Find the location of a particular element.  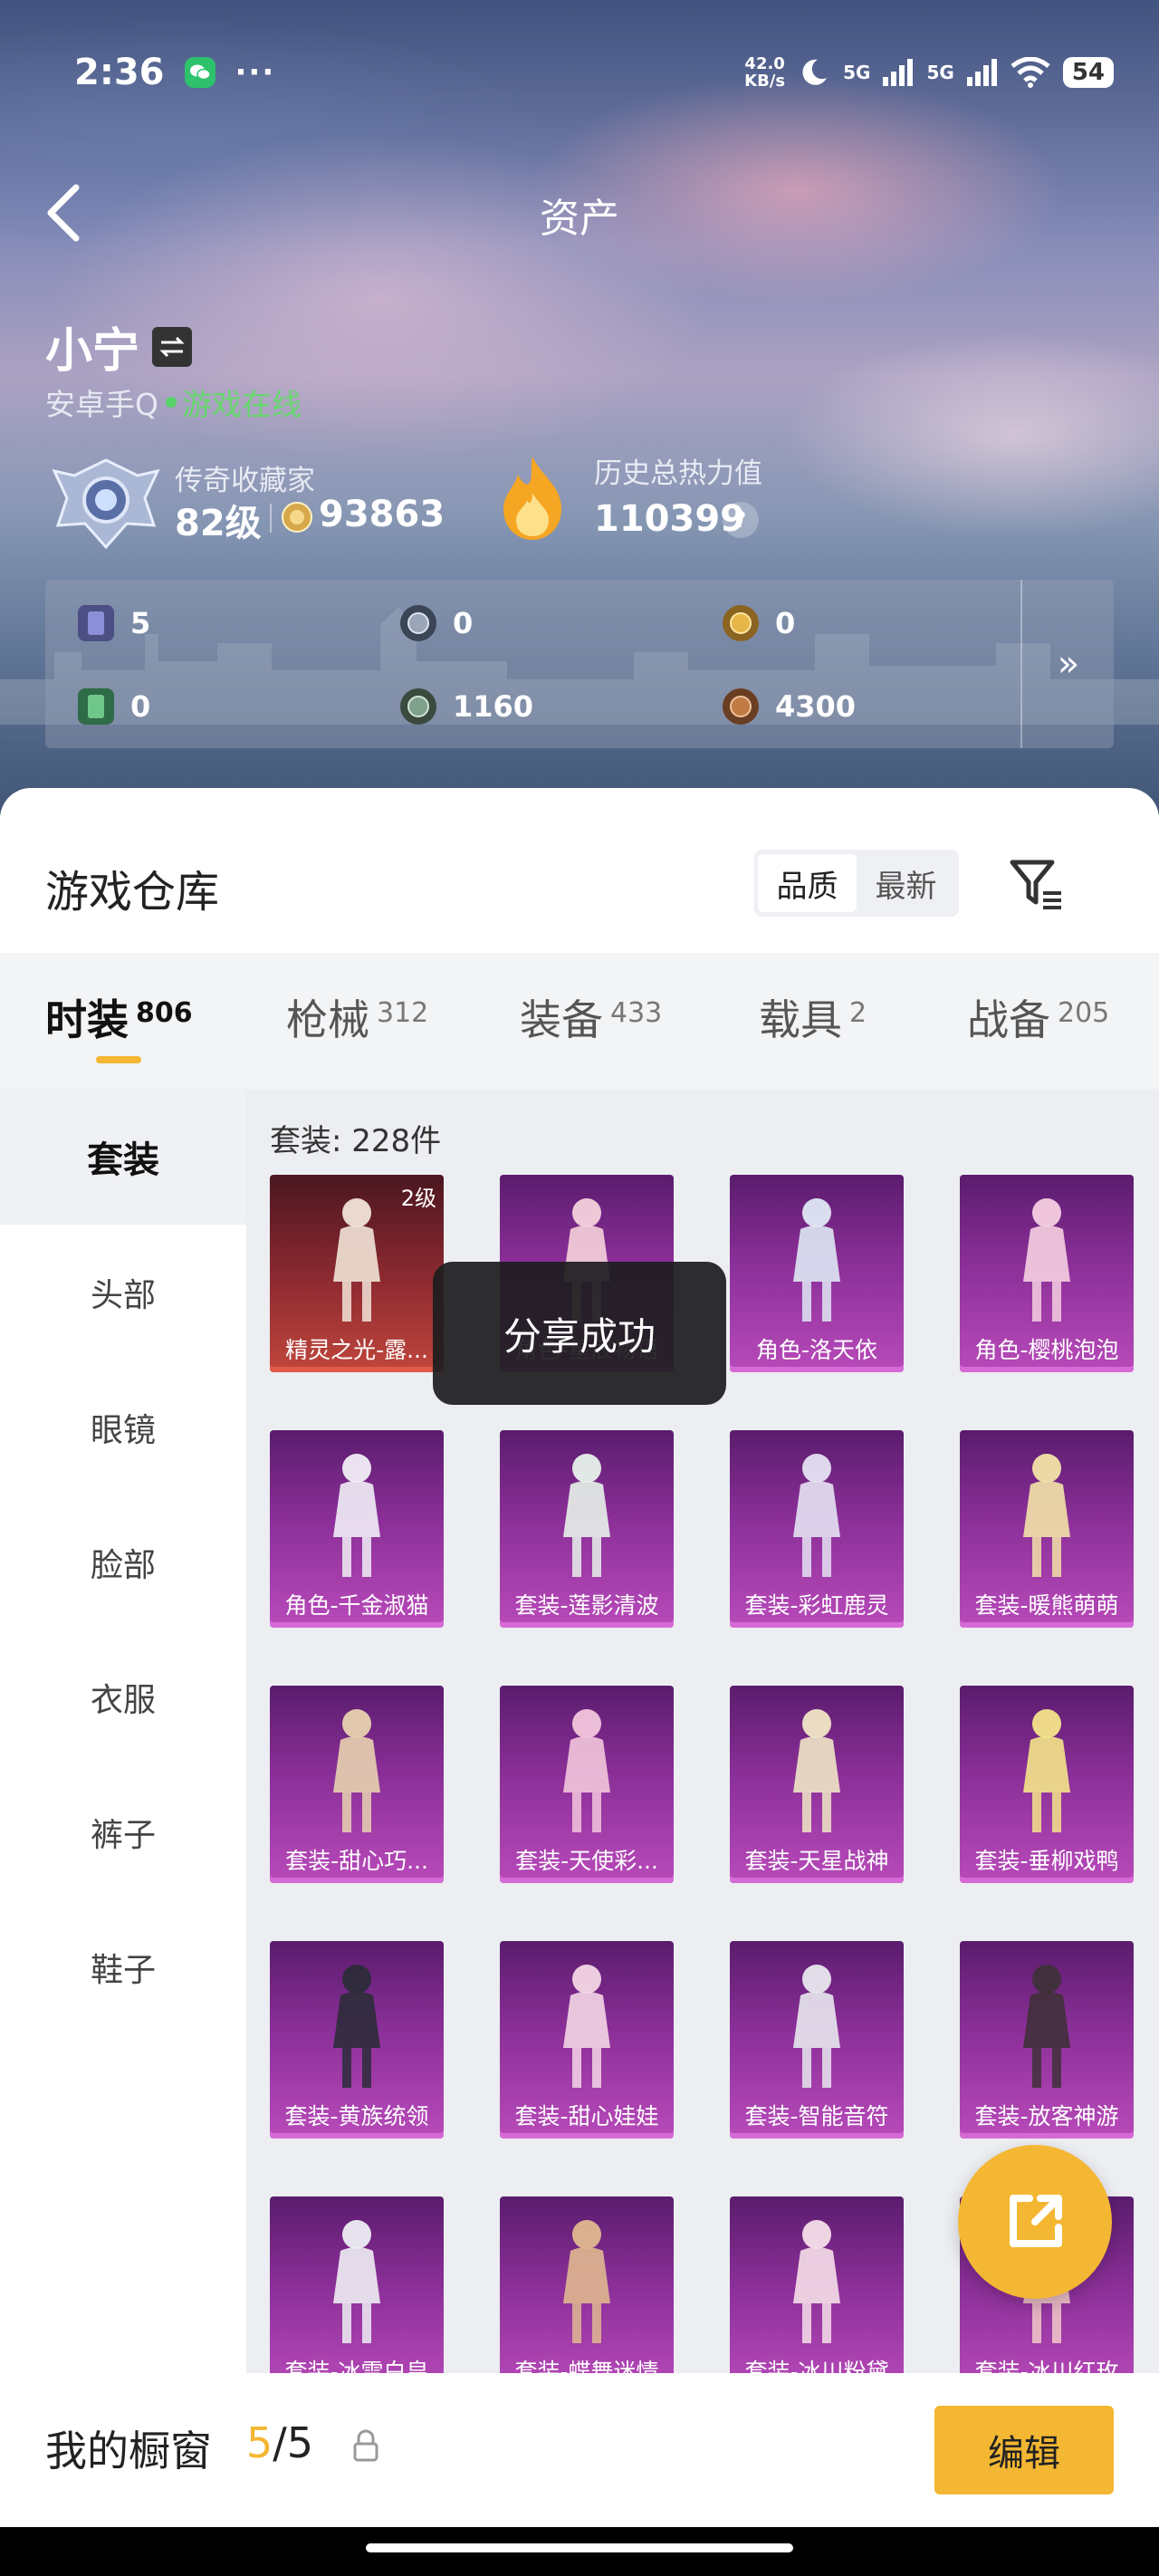

collector-score: 93863 is located at coordinates (382, 514).